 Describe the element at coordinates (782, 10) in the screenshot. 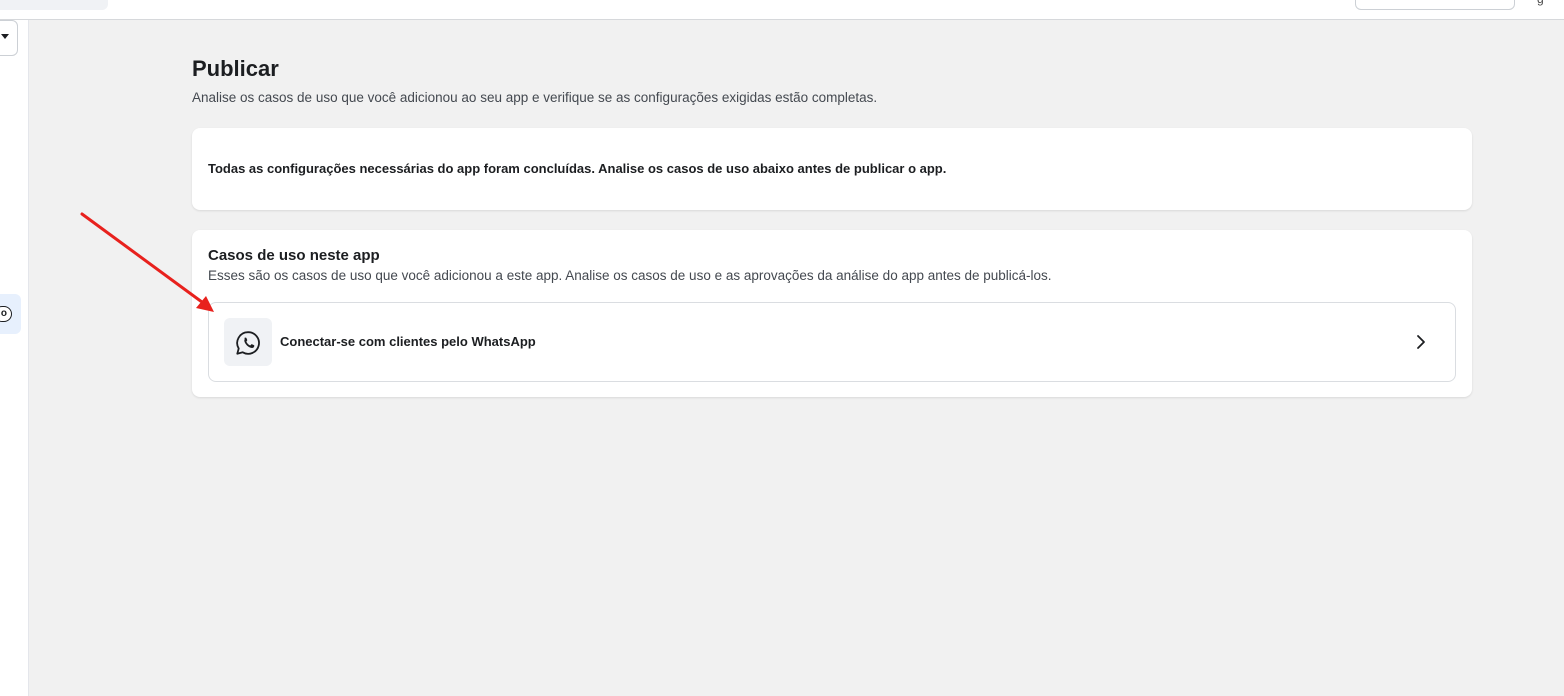

I see `top-bar: g` at that location.